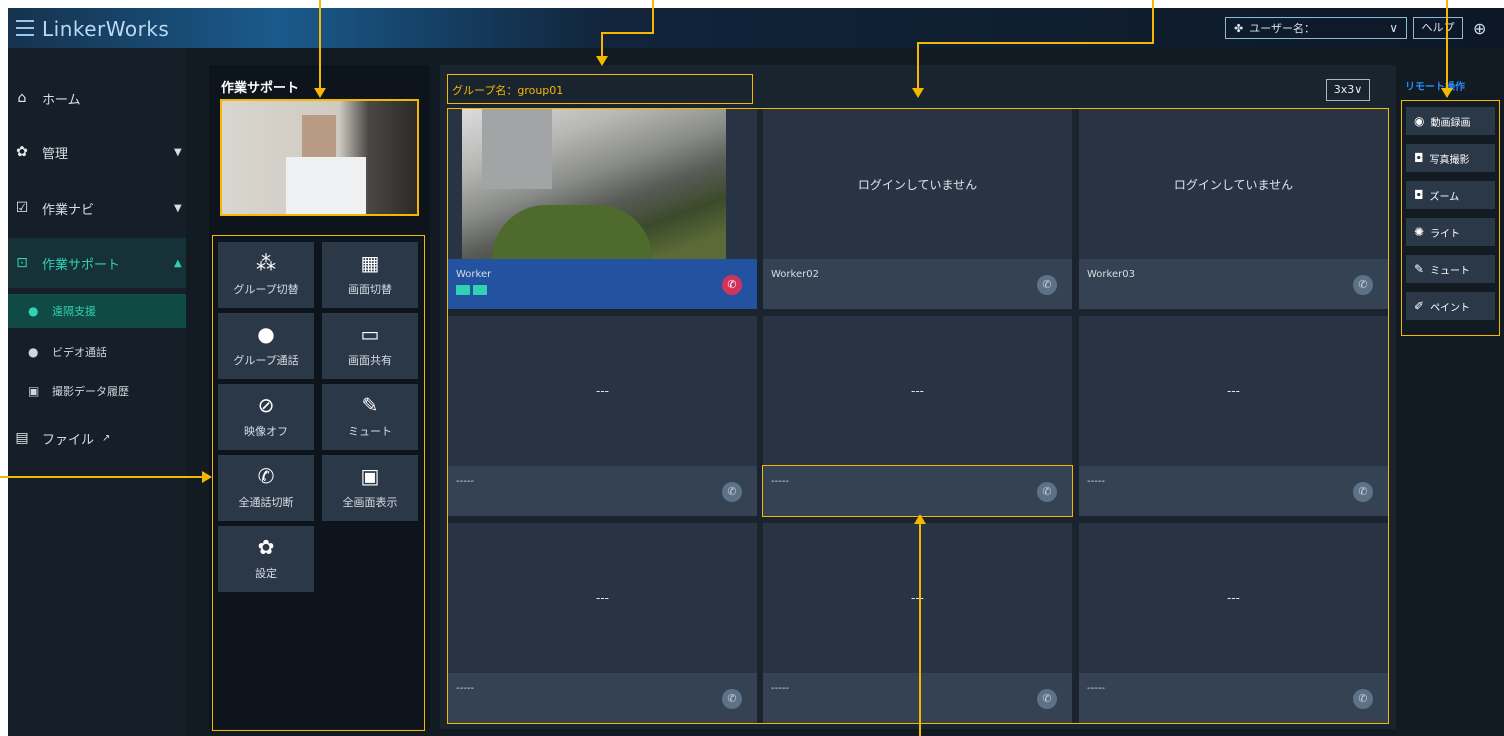 The width and height of the screenshot is (1504, 736). Describe the element at coordinates (1393, 28) in the screenshot. I see `chevron-down-icon: ∨` at that location.